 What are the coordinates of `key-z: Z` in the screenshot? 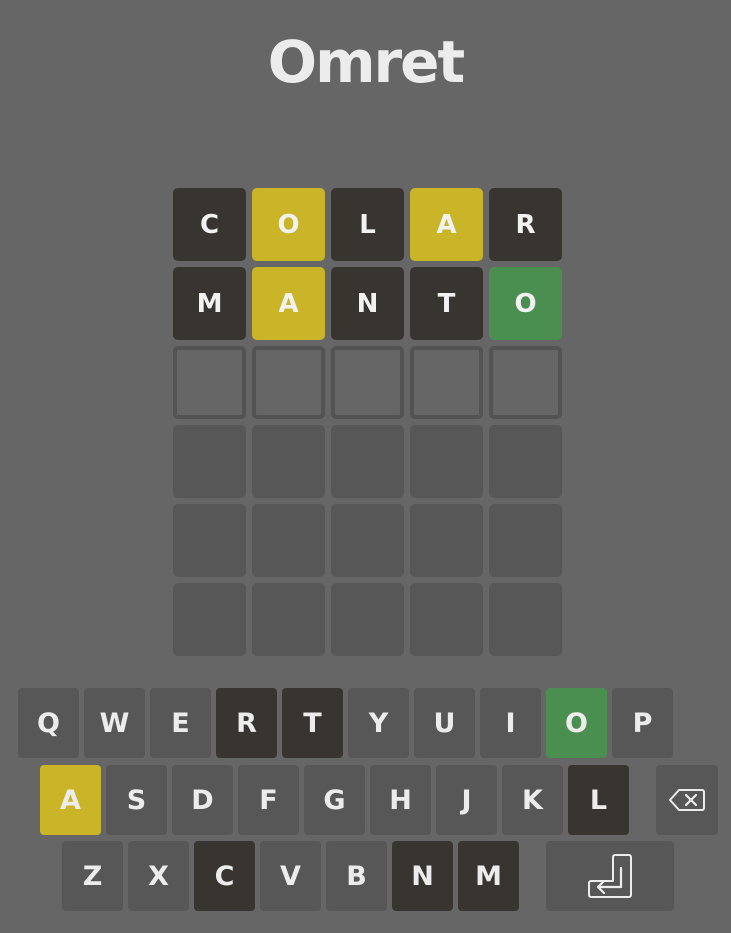 It's located at (92, 876).